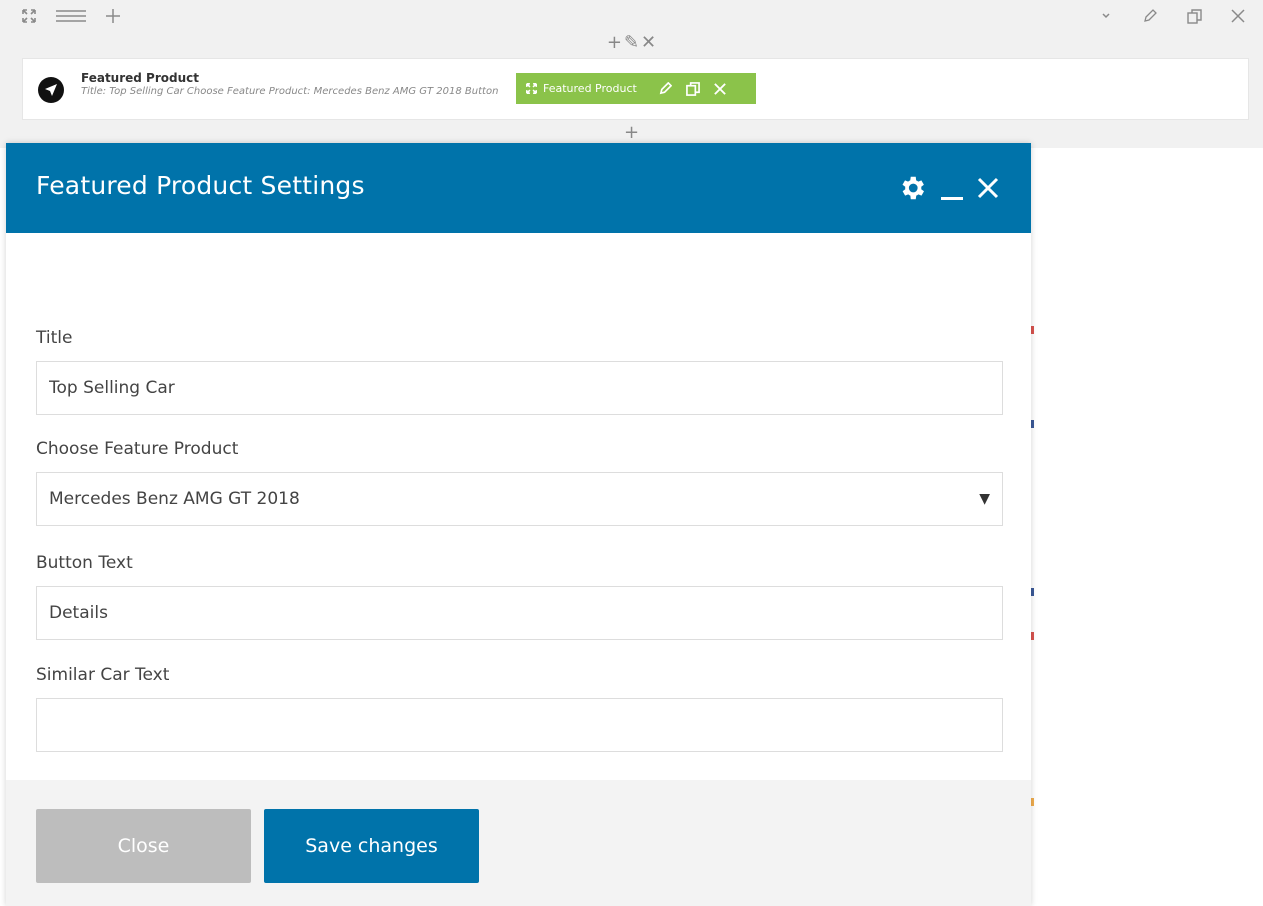 The width and height of the screenshot is (1263, 906). I want to click on button-text-label: Button Text, so click(84, 563).